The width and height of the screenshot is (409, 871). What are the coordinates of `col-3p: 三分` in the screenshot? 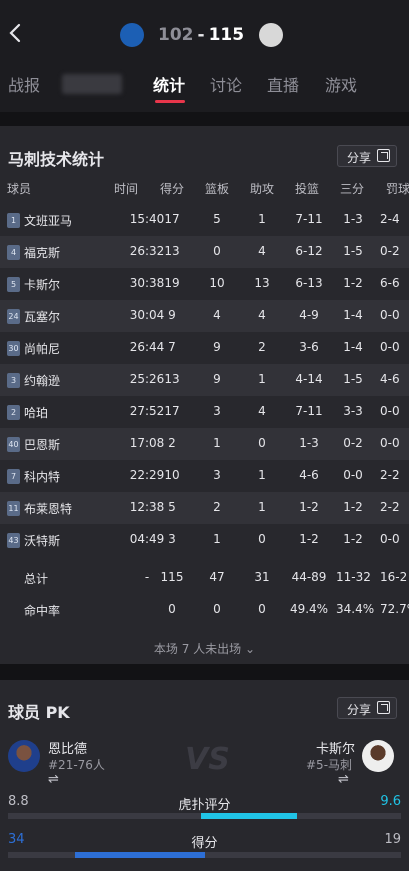 It's located at (352, 189).